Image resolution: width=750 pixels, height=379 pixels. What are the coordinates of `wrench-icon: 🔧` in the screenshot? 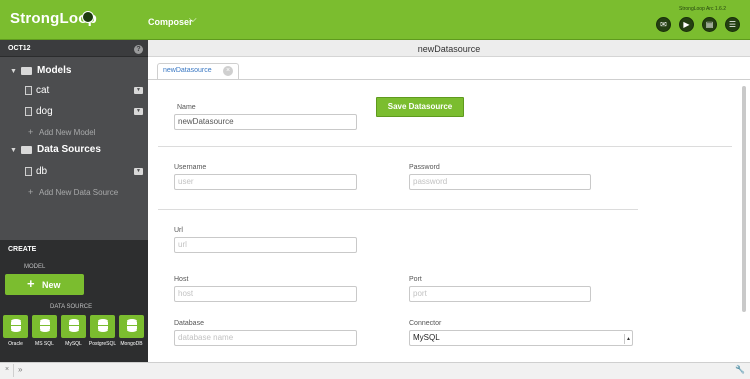 It's located at (740, 369).